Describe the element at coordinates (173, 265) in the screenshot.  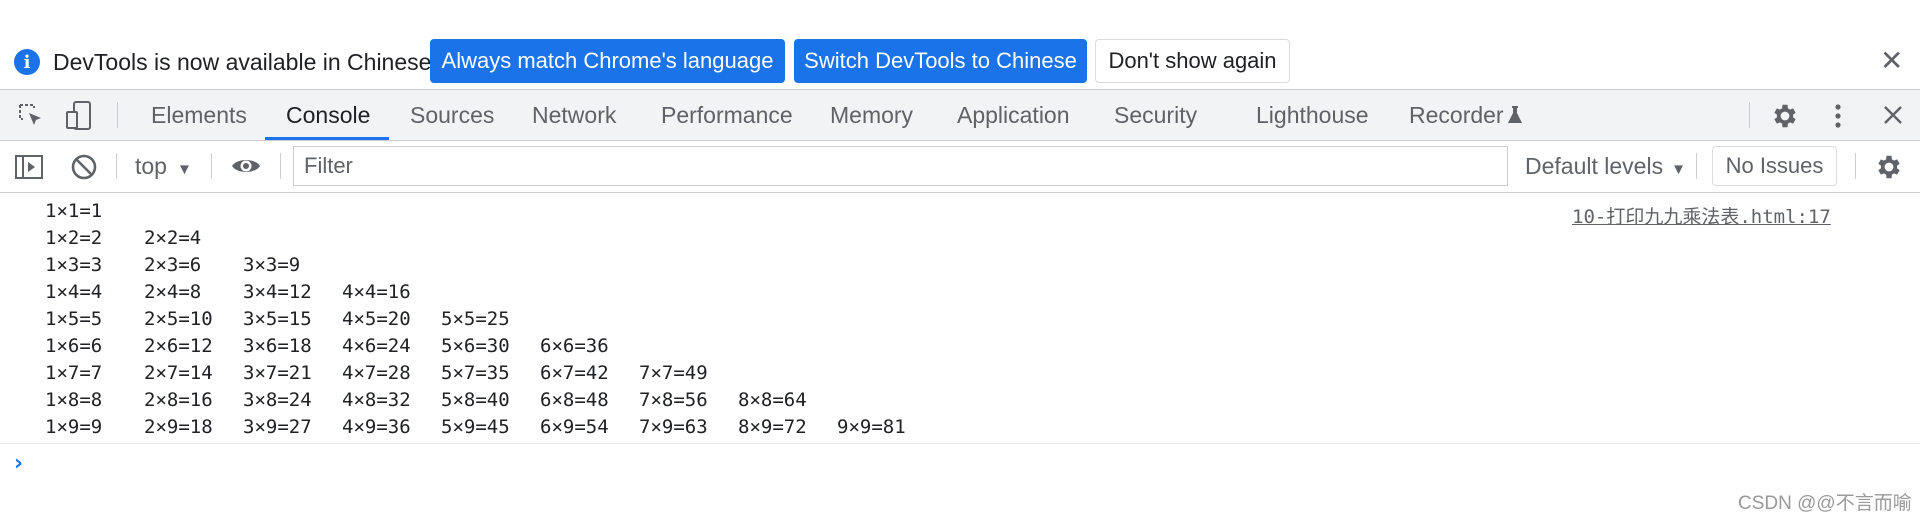
I see `multiplication-entry: 2×3=6` at that location.